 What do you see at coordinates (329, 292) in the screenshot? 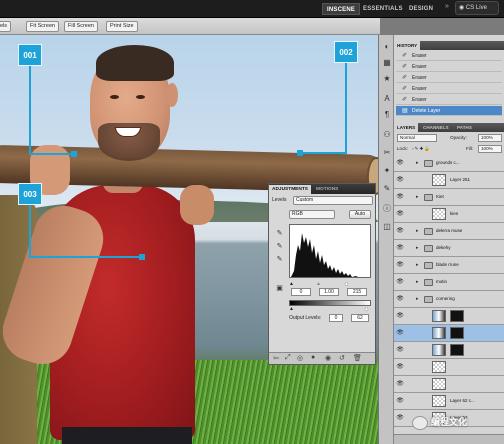
I see `input-gamma-field: 1.00` at bounding box center [329, 292].